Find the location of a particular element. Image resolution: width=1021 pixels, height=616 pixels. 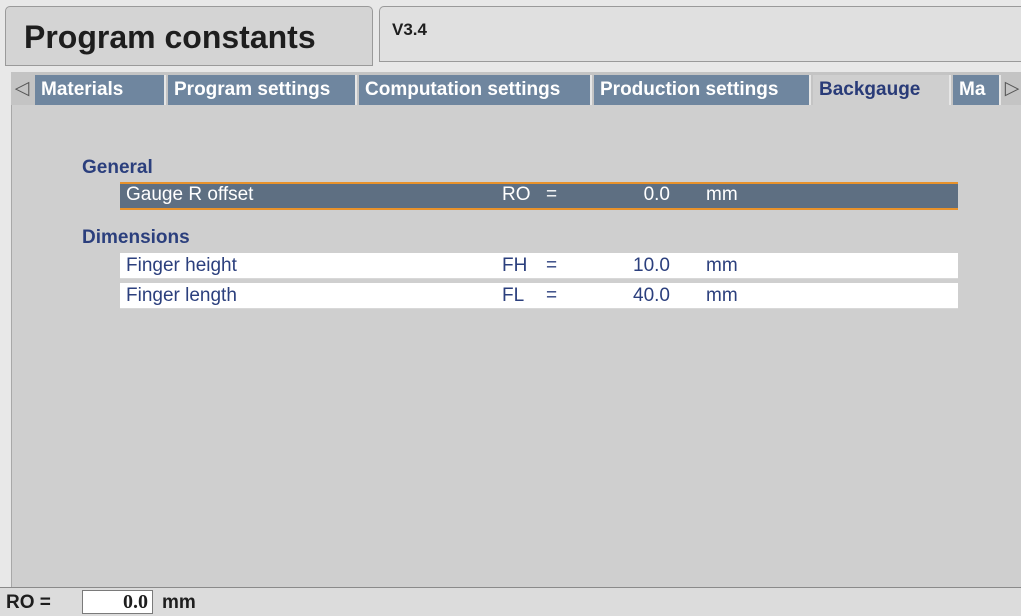

row-value: 40.0 is located at coordinates (645, 296).